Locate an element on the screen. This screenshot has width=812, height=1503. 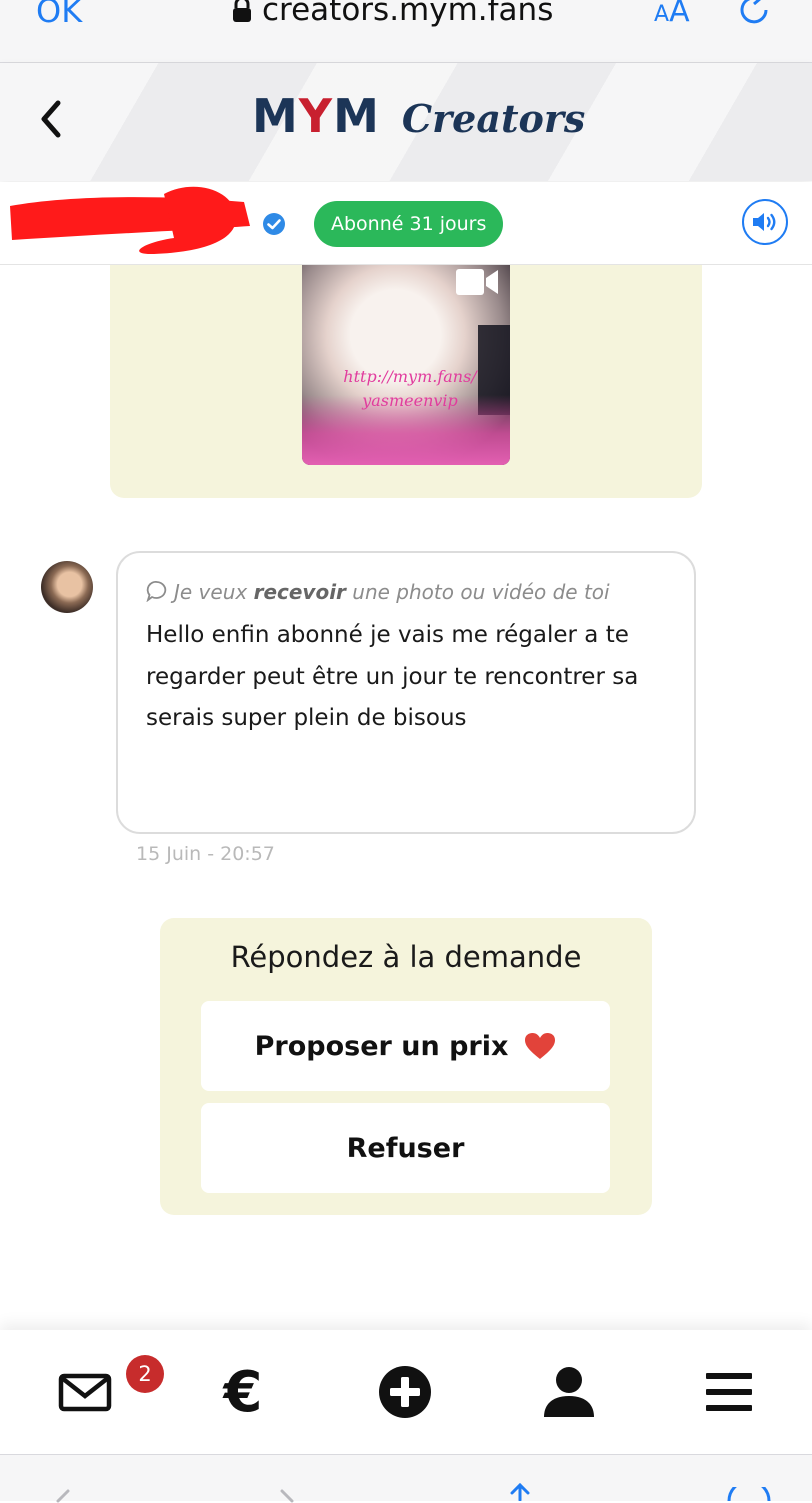
chat-header: Abonné 31 jours is located at coordinates (406, 223).